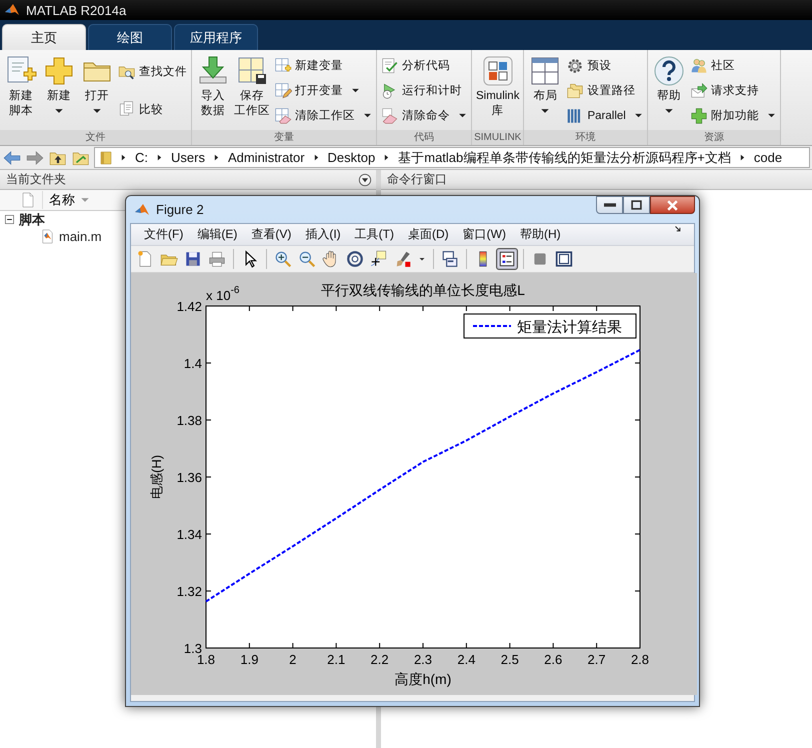  Describe the element at coordinates (189, 420) in the screenshot. I see `tick-label: 1.38` at that location.